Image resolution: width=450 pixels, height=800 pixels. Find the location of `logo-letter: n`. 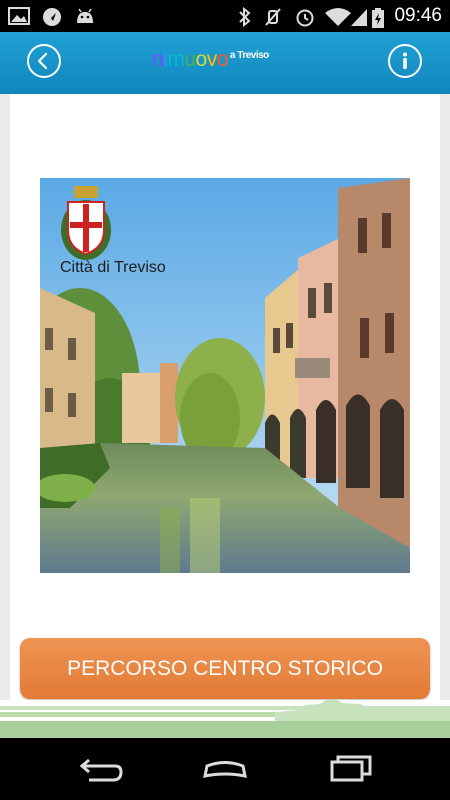

logo-letter: n is located at coordinates (158, 59).